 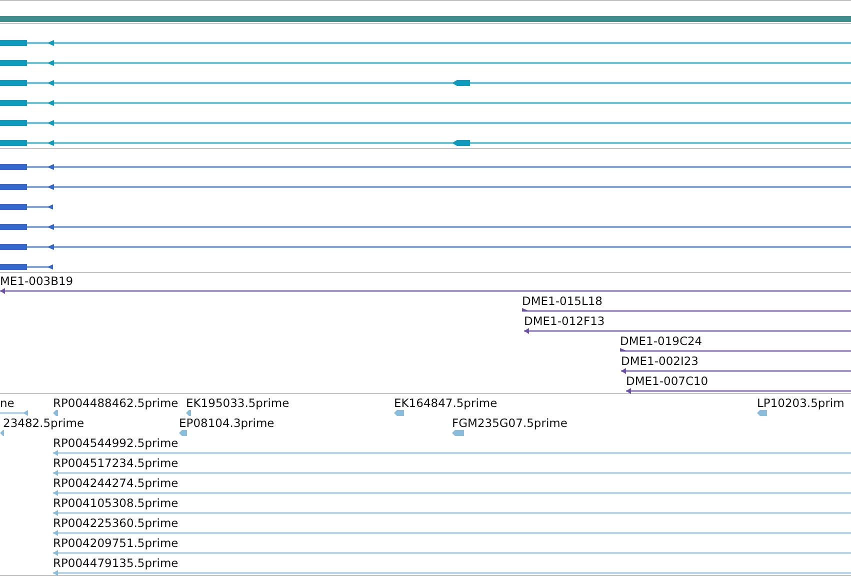 What do you see at coordinates (115, 483) in the screenshot?
I see `est-label: RP004244274.5prime` at bounding box center [115, 483].